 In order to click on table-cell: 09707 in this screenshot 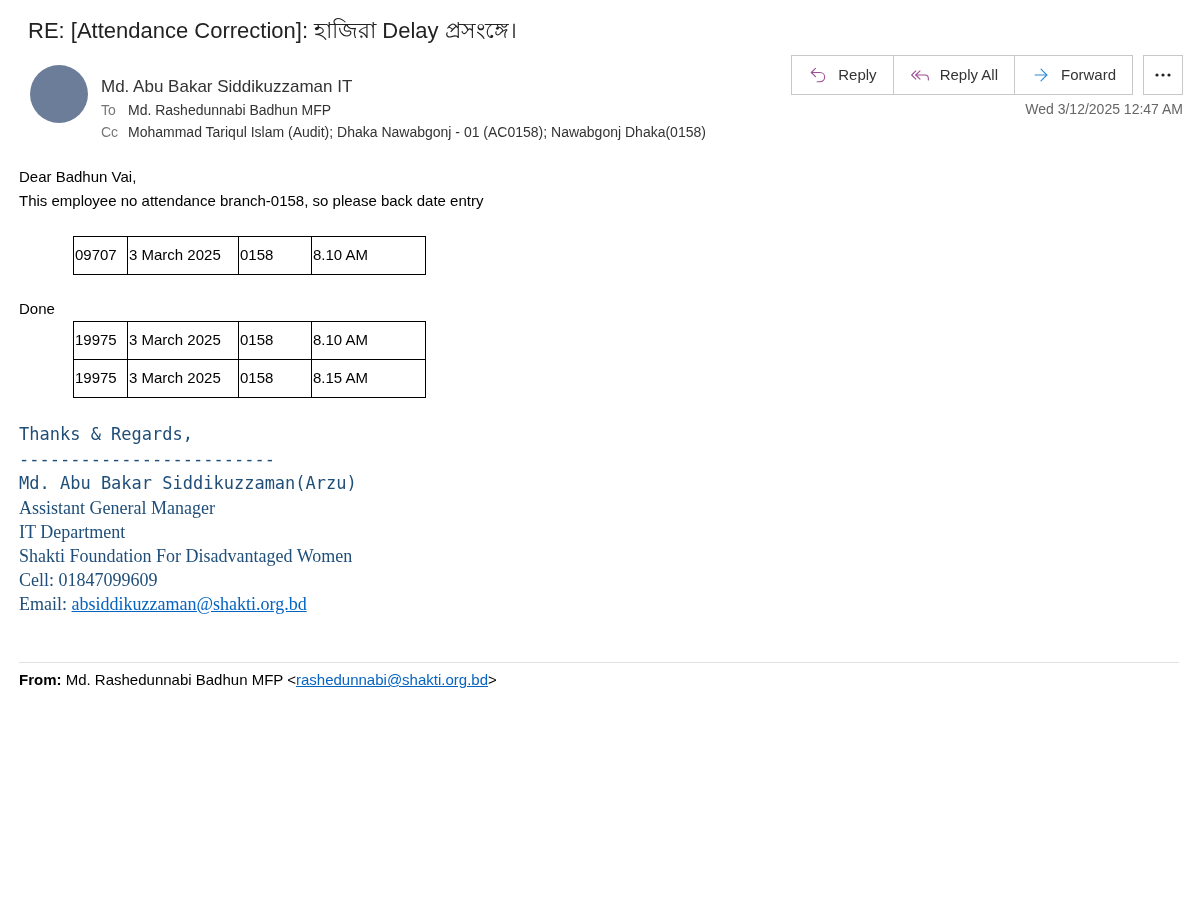, I will do `click(100, 255)`.